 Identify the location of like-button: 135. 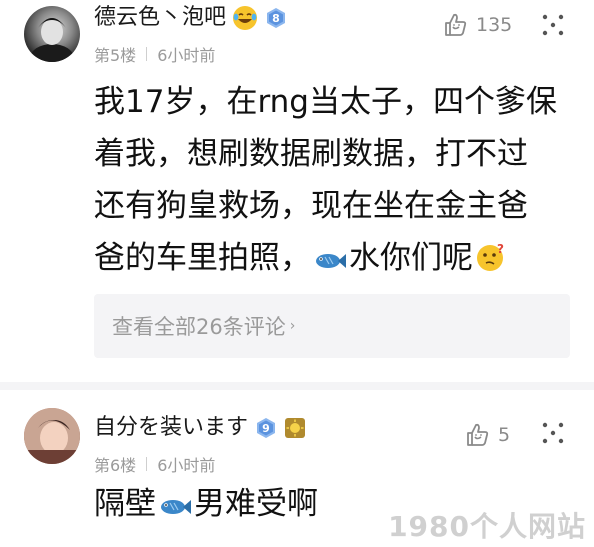
(476, 25).